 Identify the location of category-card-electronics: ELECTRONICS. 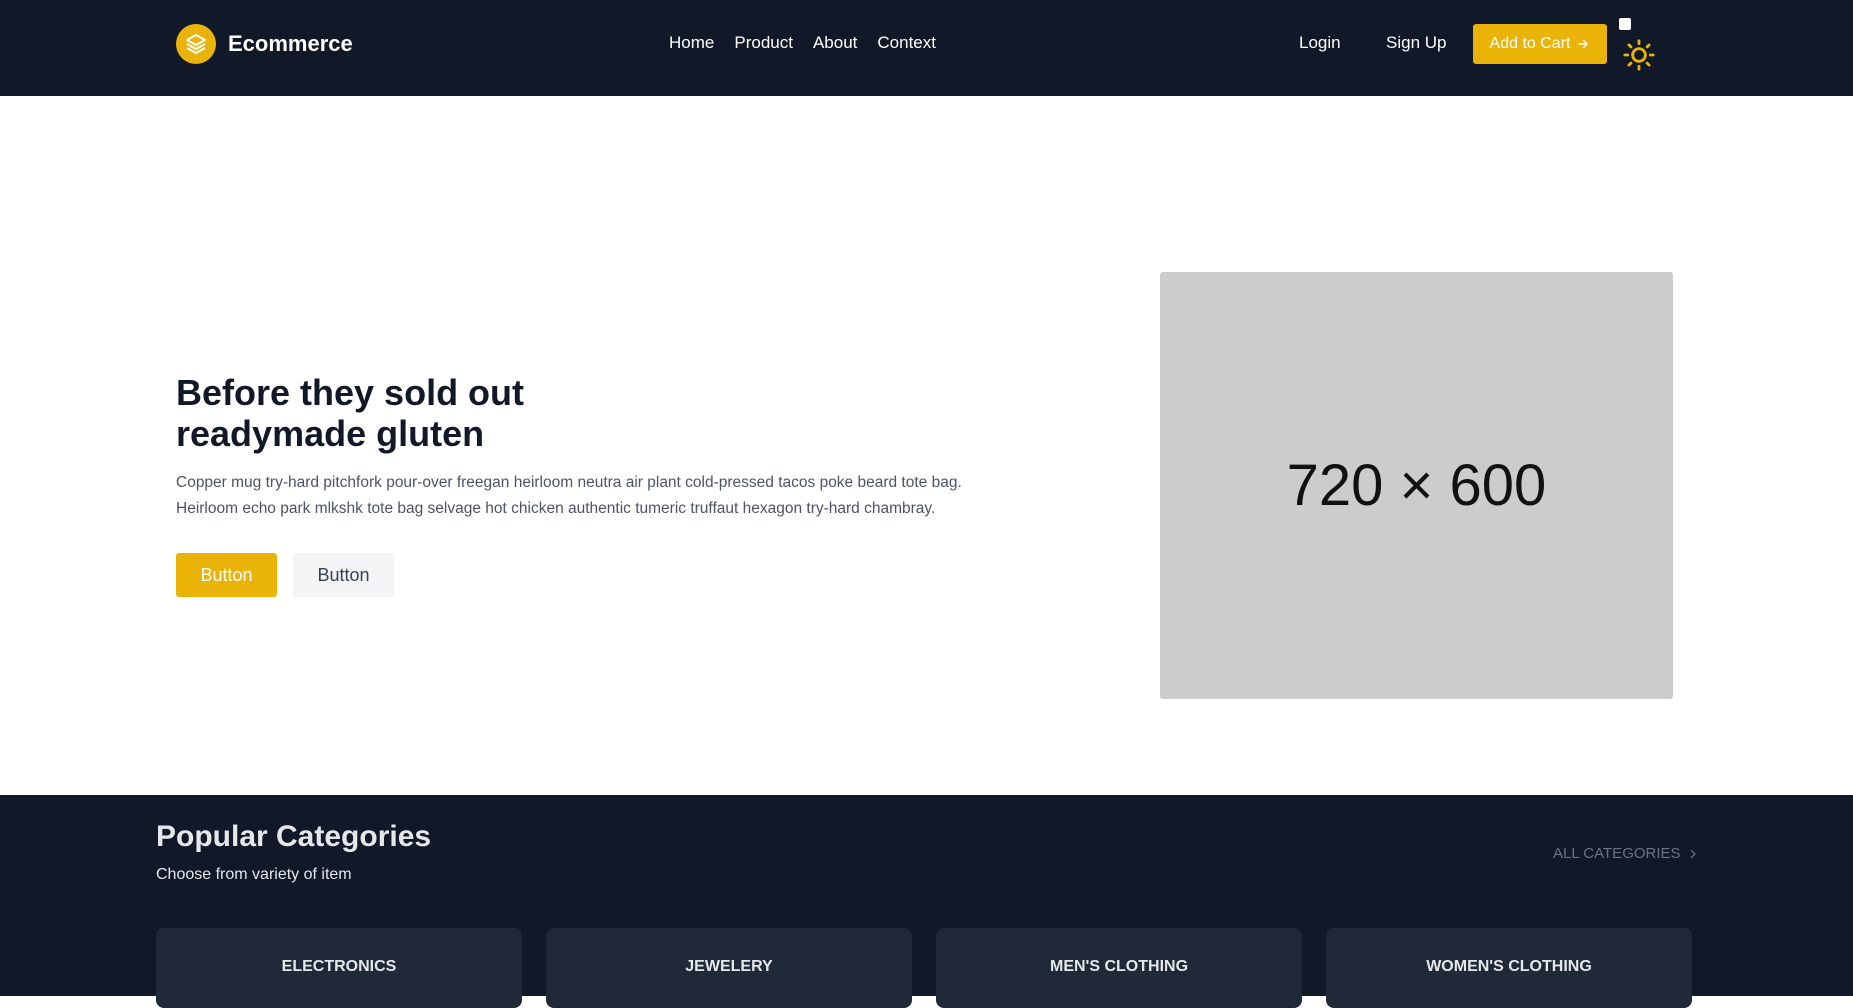
(339, 968).